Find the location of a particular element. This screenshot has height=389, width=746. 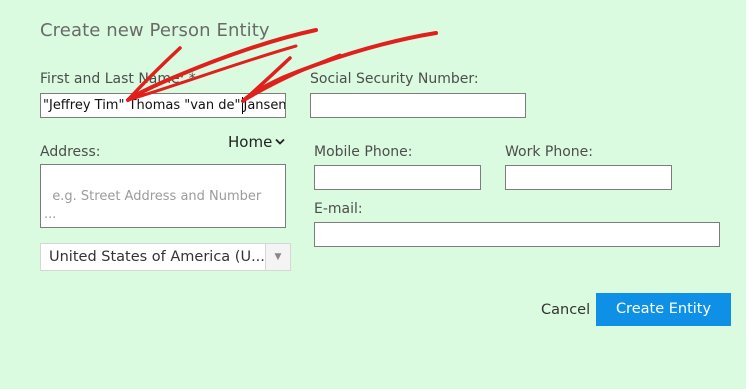

work-label: Work Phone: is located at coordinates (549, 152).